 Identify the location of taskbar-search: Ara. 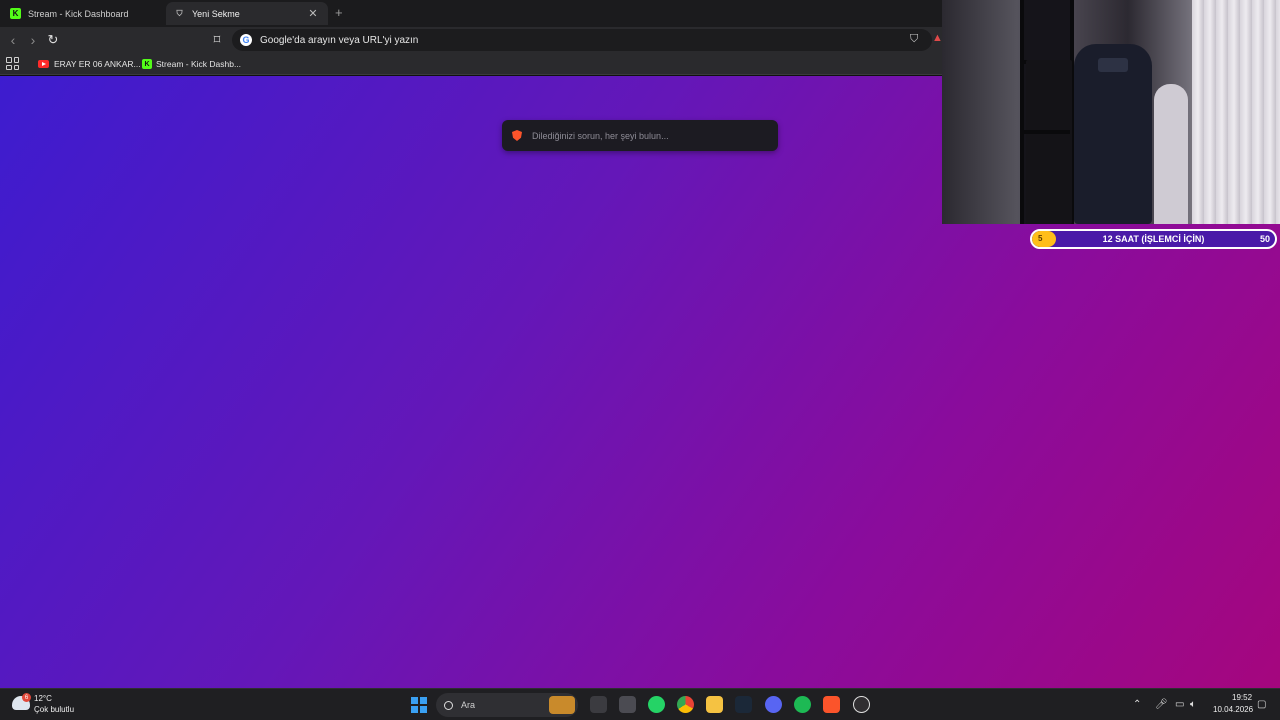
(507, 705).